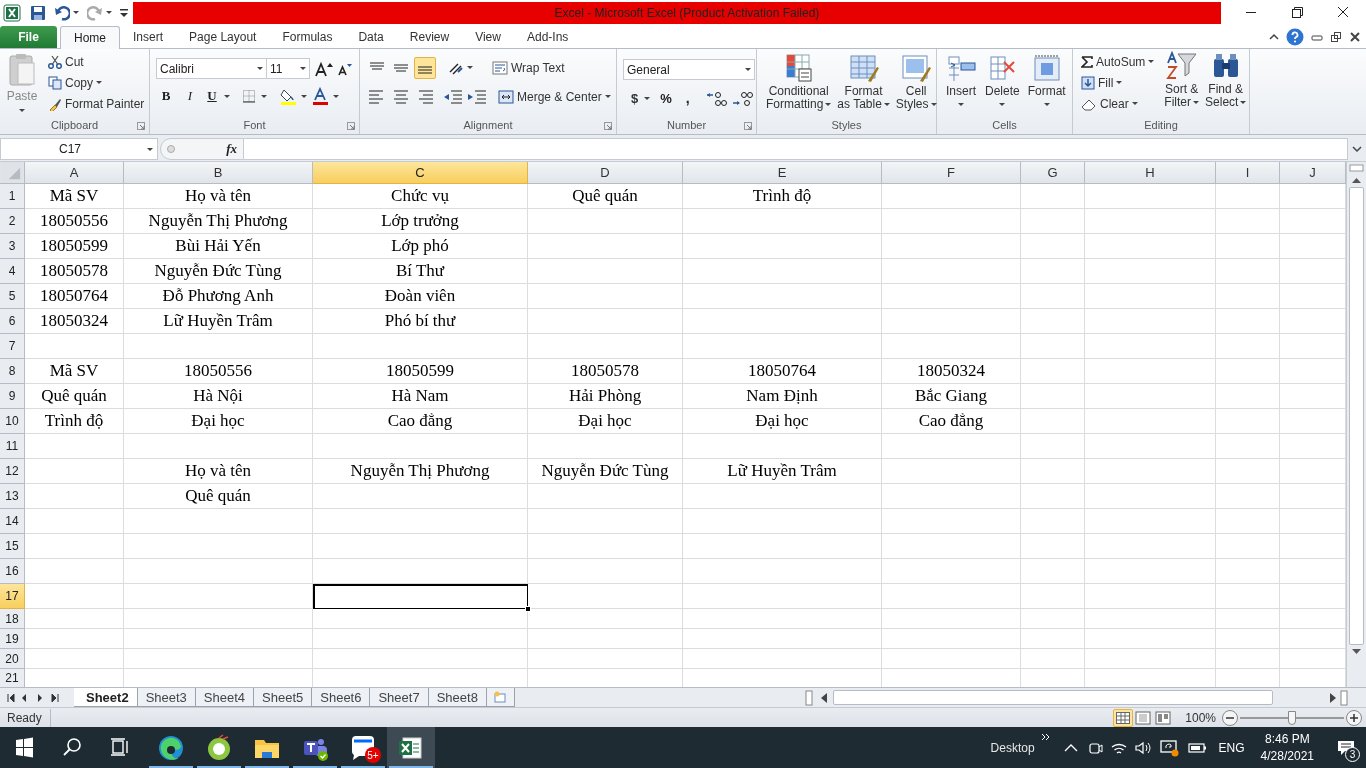 This screenshot has width=1366, height=768. I want to click on sort-filter-button: Sort & Filter, so click(1182, 80).